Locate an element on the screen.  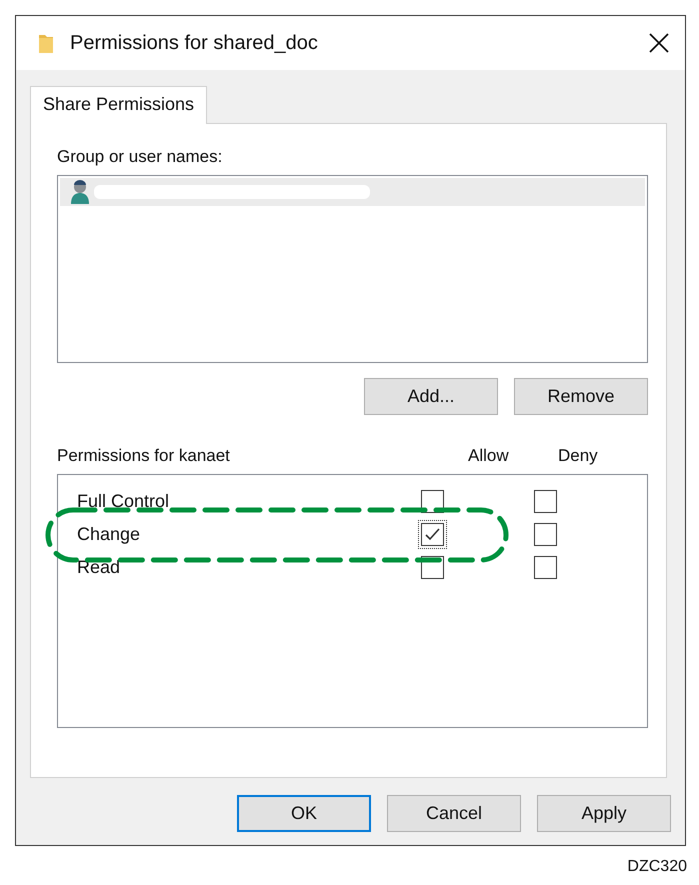
dialog-button: Apply is located at coordinates (604, 813).